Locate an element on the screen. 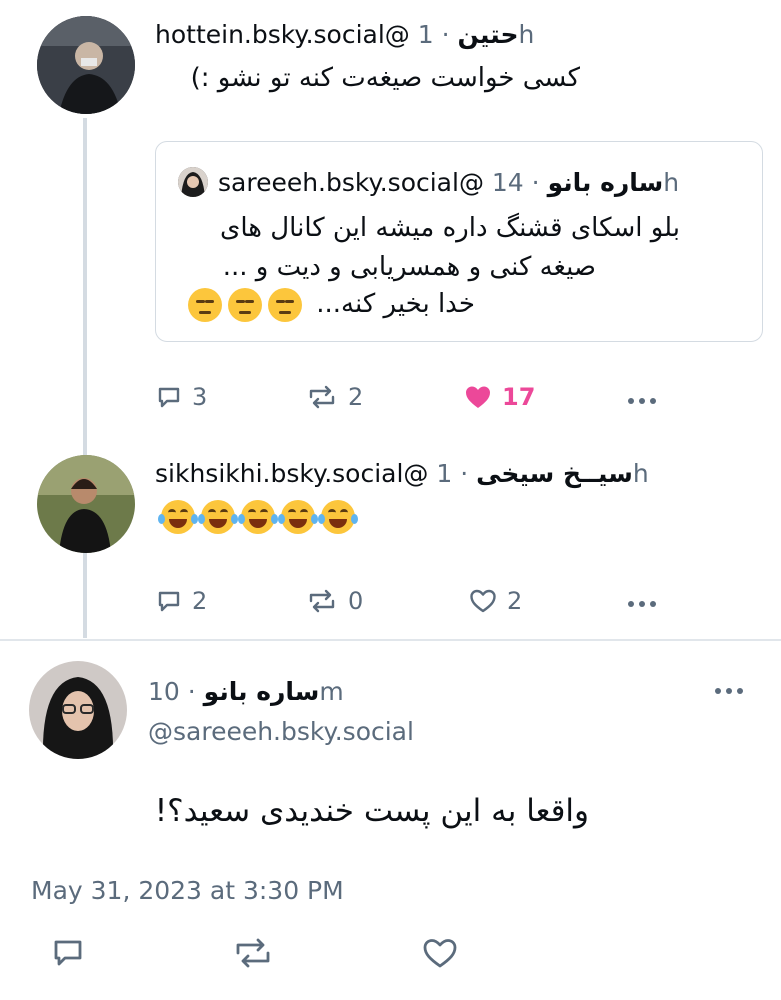 Image resolution: width=781 pixels, height=1000 pixels. repost-button is located at coordinates (253, 953).